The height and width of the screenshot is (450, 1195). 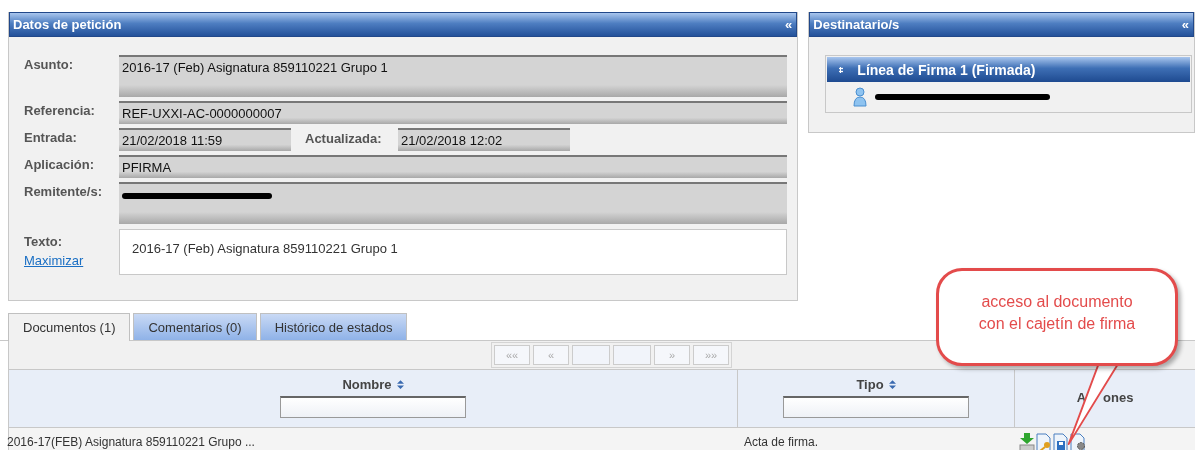 What do you see at coordinates (1027, 441) in the screenshot?
I see `download-icon` at bounding box center [1027, 441].